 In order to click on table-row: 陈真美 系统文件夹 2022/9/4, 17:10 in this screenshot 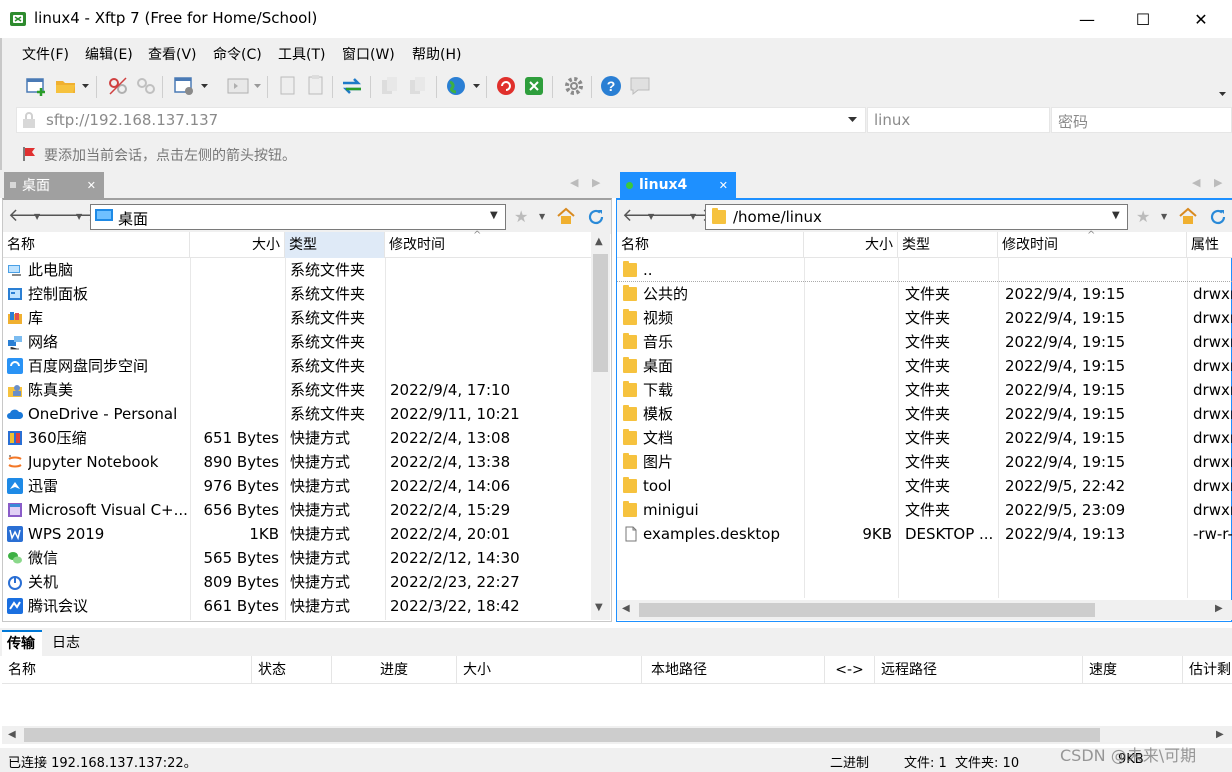, I will do `click(297, 390)`.